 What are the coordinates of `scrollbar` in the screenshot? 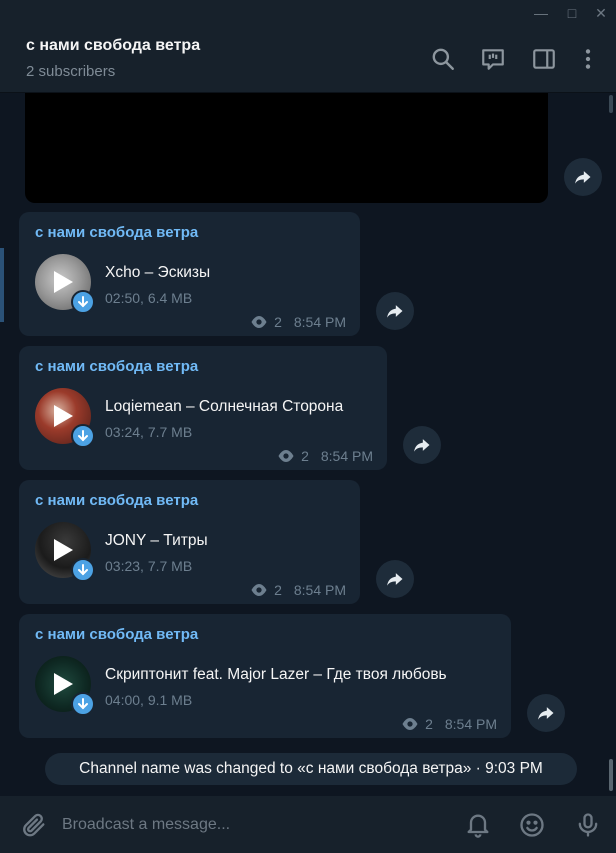 It's located at (611, 444).